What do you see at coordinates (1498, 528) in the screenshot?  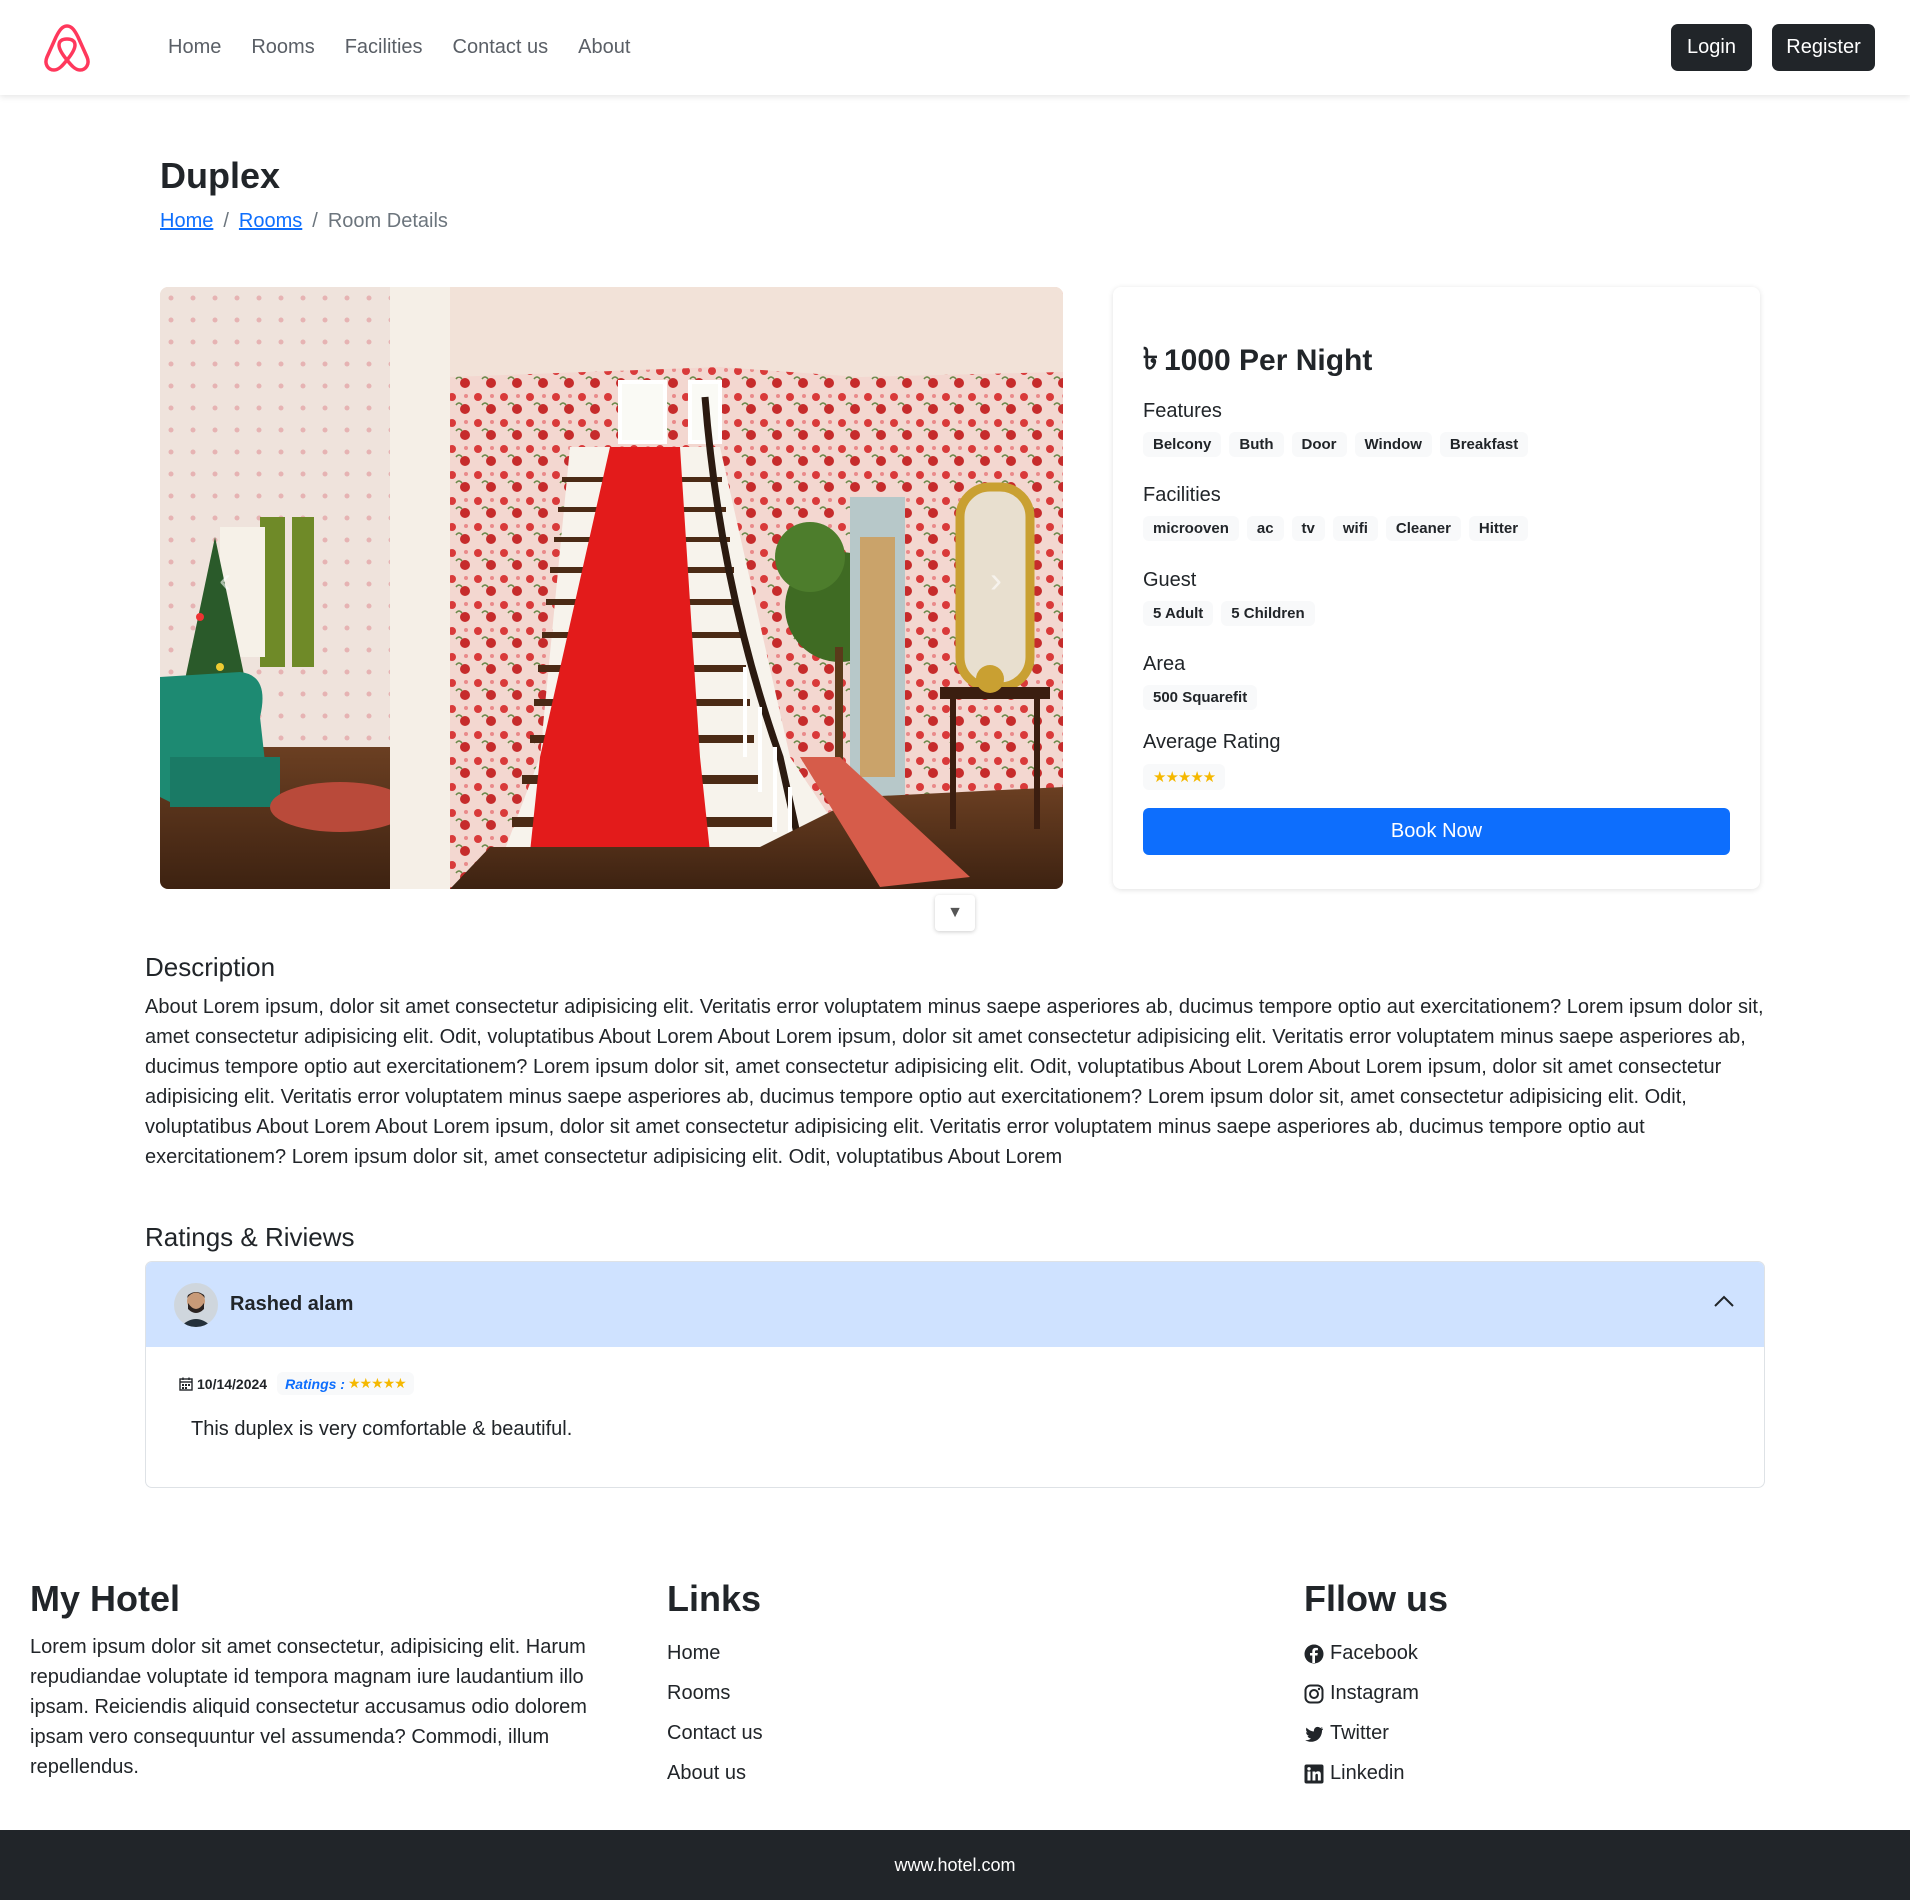 I see `facility-badge: Hitter` at bounding box center [1498, 528].